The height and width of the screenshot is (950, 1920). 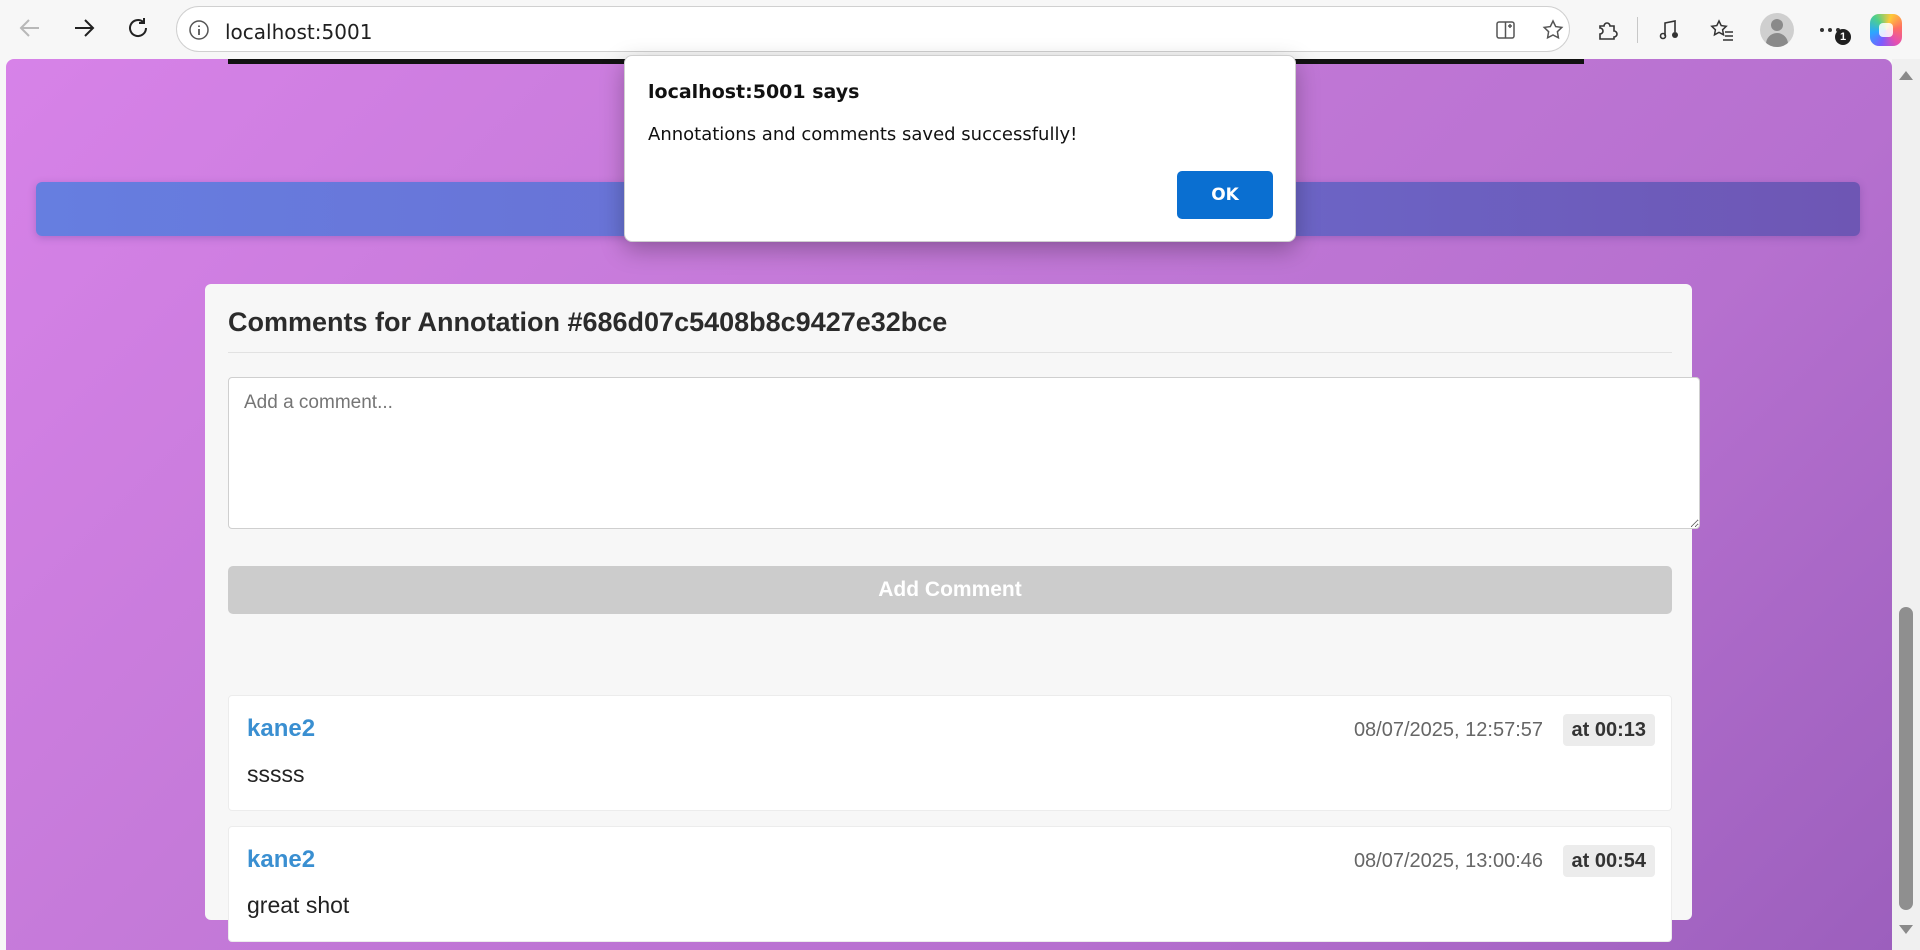 What do you see at coordinates (84, 28) in the screenshot?
I see `arrow-right-icon` at bounding box center [84, 28].